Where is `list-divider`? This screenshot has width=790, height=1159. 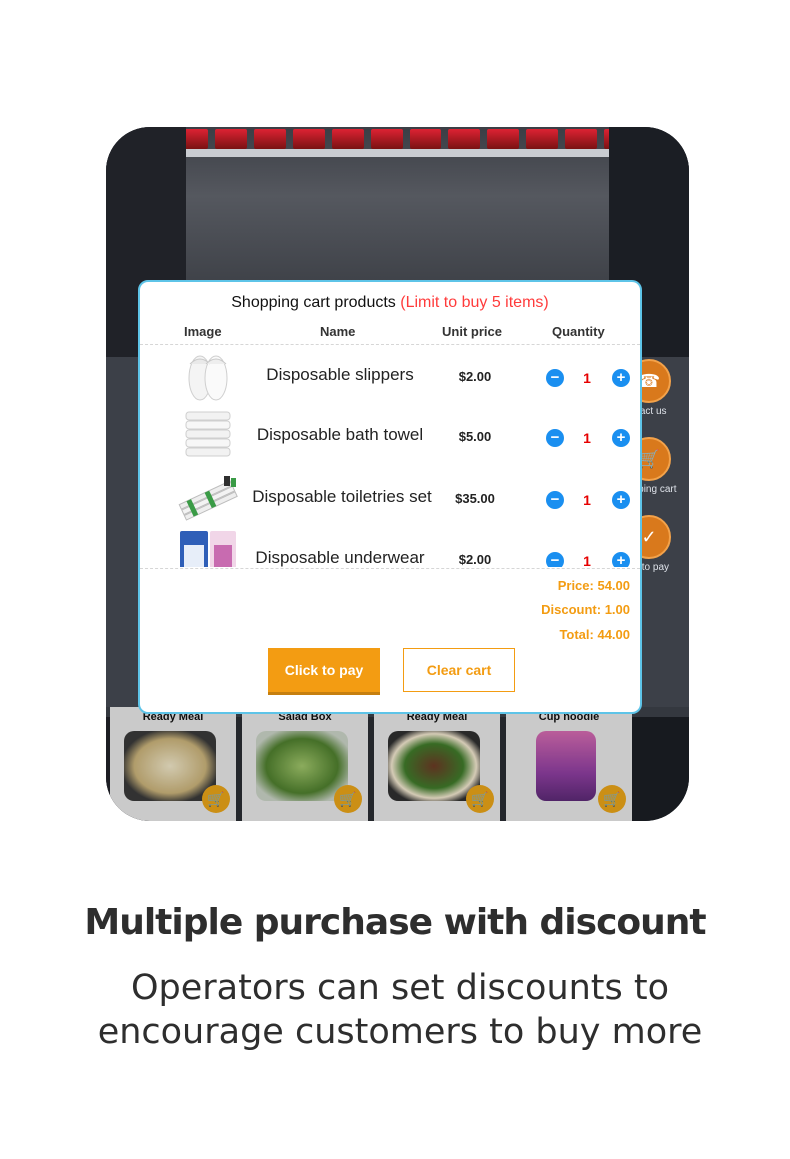
list-divider is located at coordinates (390, 568).